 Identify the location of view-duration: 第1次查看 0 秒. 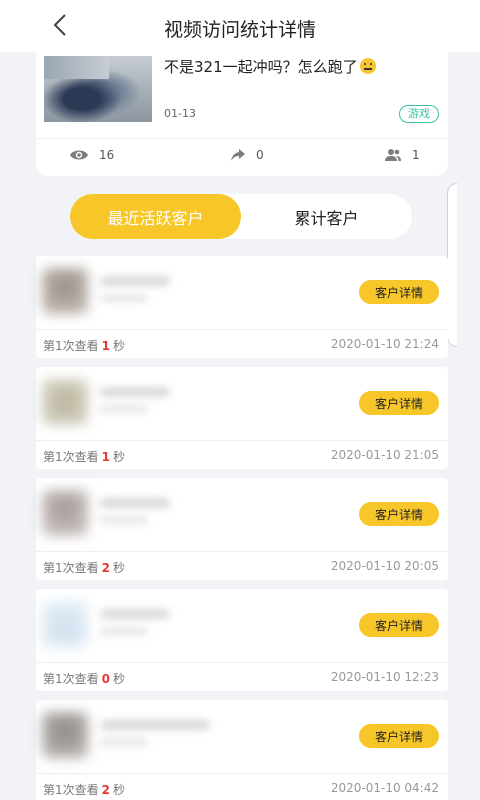
(84, 678).